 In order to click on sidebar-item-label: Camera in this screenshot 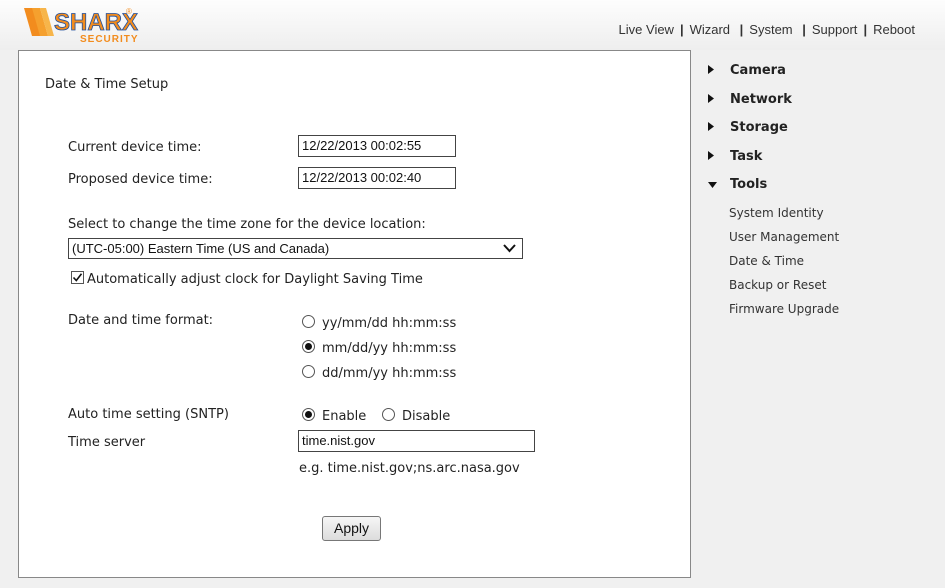, I will do `click(758, 70)`.